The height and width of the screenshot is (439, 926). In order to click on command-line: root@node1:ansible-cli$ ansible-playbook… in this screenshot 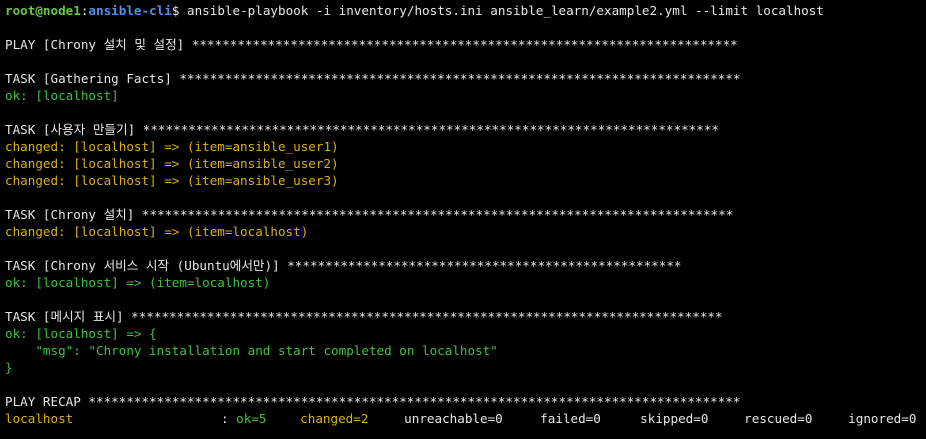, I will do `click(465, 10)`.